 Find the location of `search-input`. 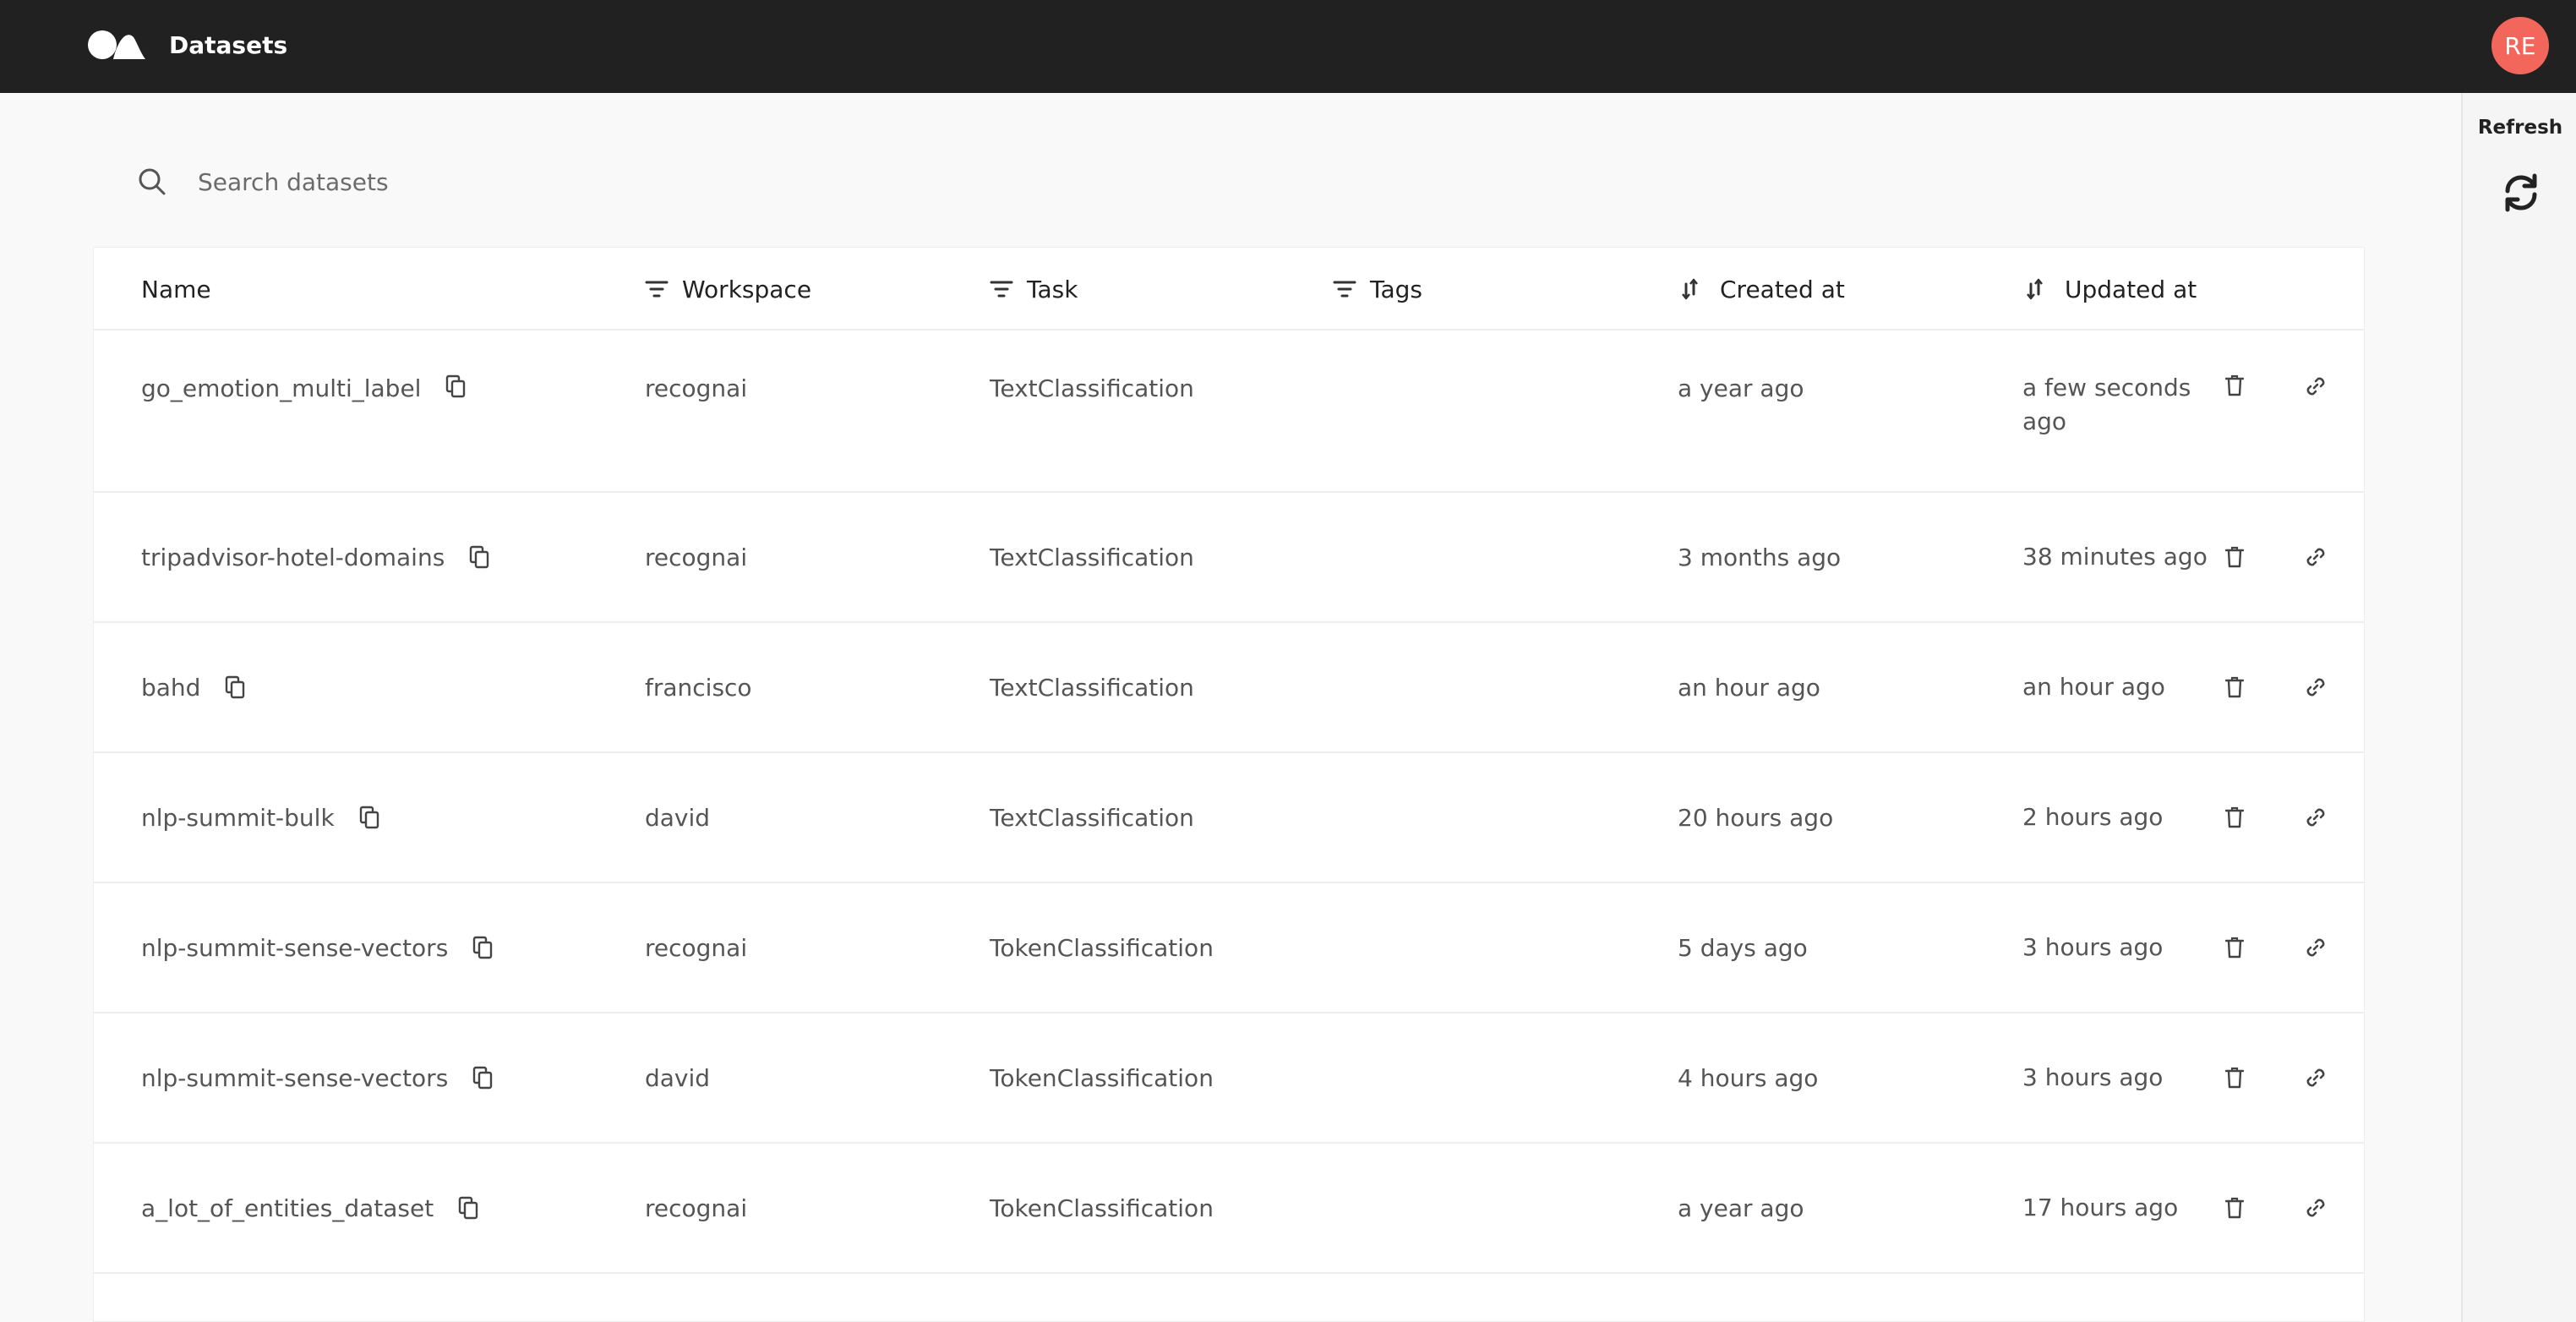

search-input is located at coordinates (578, 181).